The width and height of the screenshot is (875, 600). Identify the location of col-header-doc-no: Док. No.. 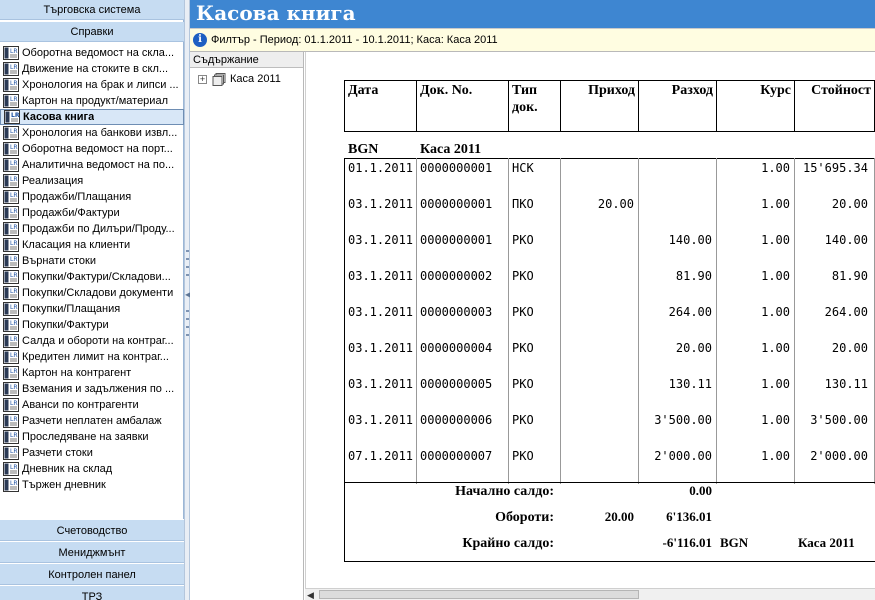
(462, 106).